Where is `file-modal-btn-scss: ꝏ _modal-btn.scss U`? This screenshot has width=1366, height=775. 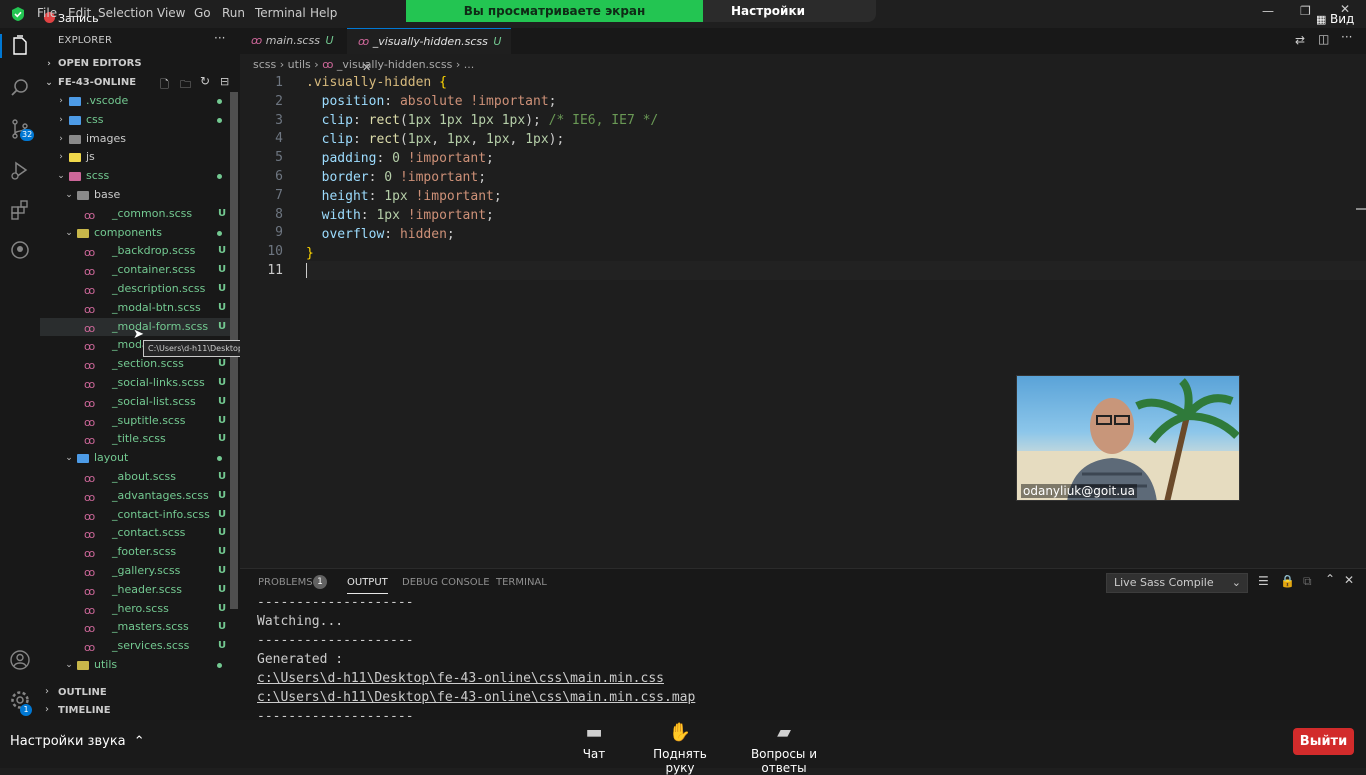 file-modal-btn-scss: ꝏ _modal-btn.scss U is located at coordinates (136, 308).